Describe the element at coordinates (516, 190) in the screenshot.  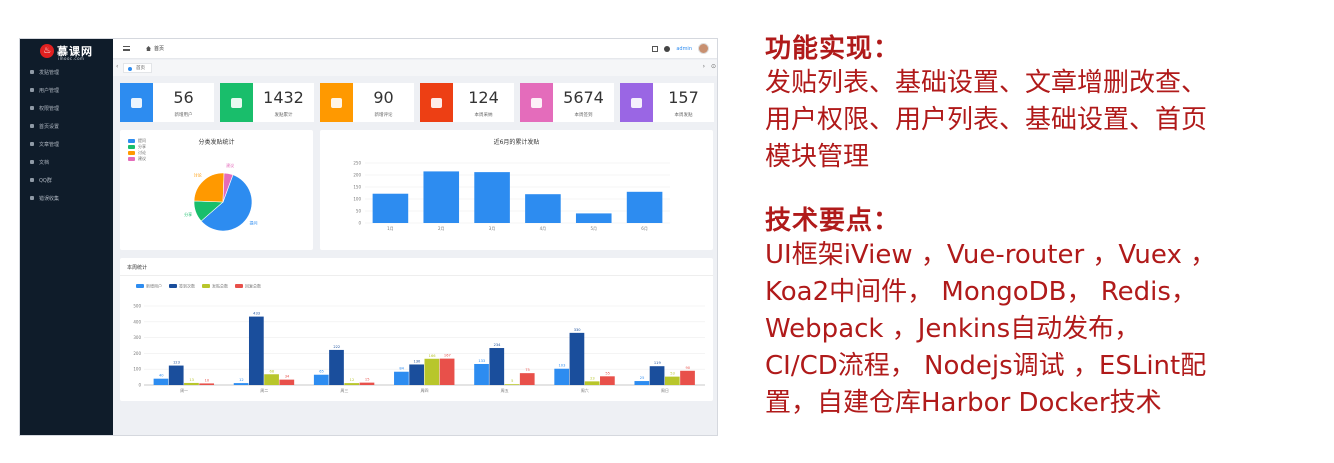
I see `monthly-panel: 近6月的累计发贴 0 50 100 150 200 250 1月 2月 3月 4月 5月 6月` at that location.